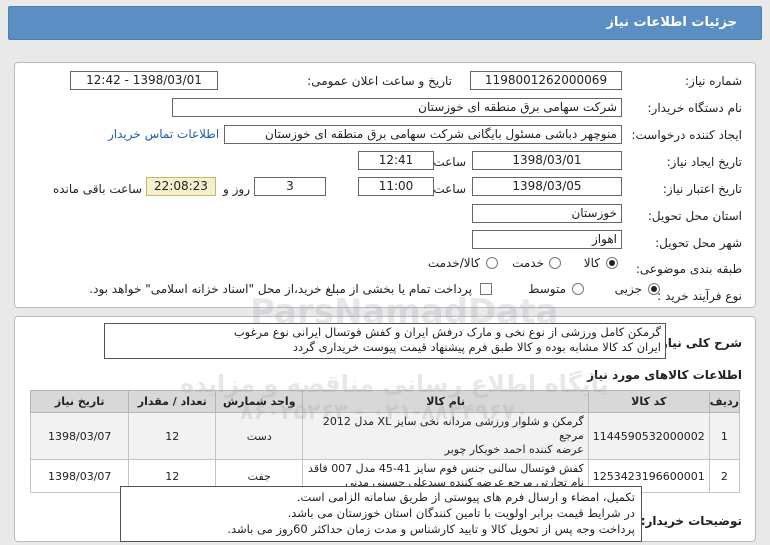 The height and width of the screenshot is (545, 770). Describe the element at coordinates (181, 186) in the screenshot. I see `remaining-time-field: 22:08:23` at that location.